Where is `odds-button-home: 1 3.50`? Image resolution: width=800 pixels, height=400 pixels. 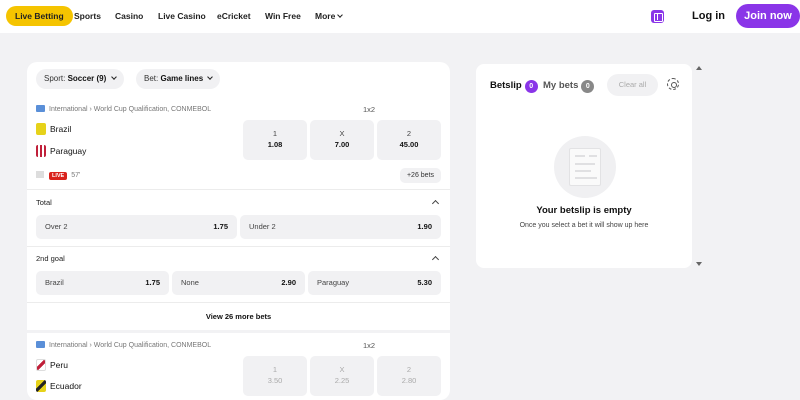
odds-button-home: 1 3.50 is located at coordinates (275, 376).